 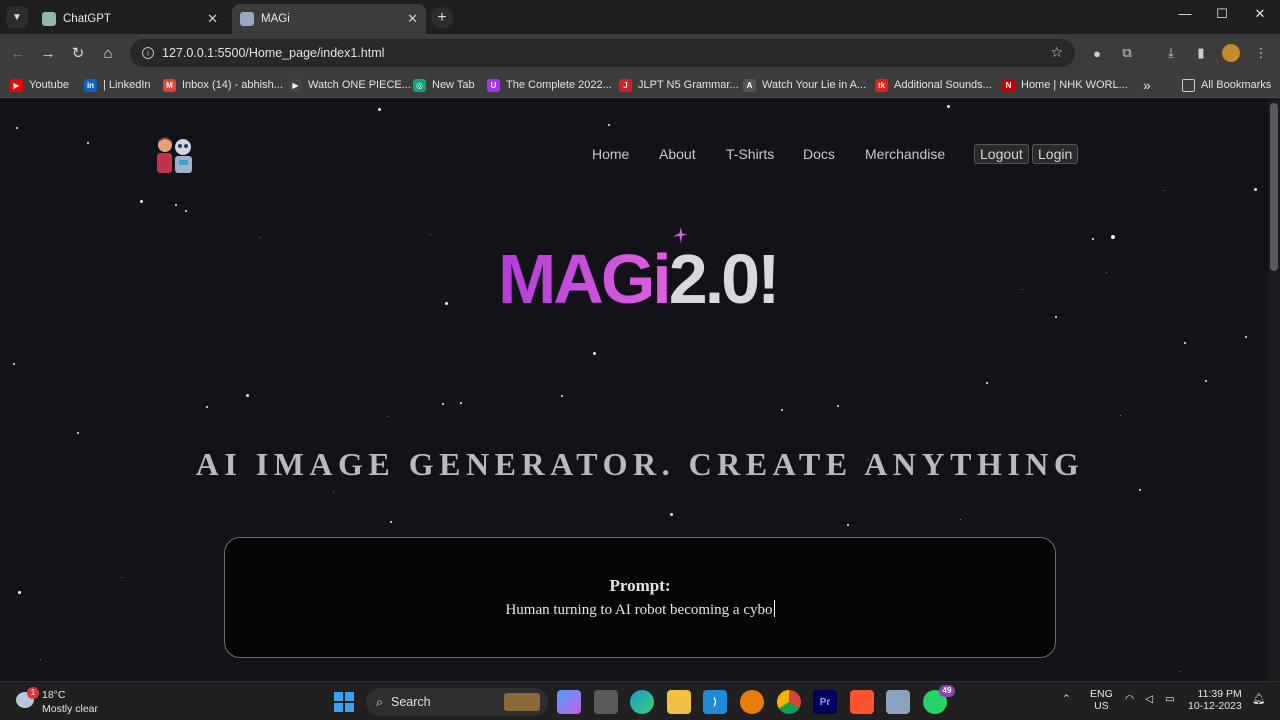 What do you see at coordinates (329, 19) in the screenshot?
I see `tab-magi: MAGi ✕` at bounding box center [329, 19].